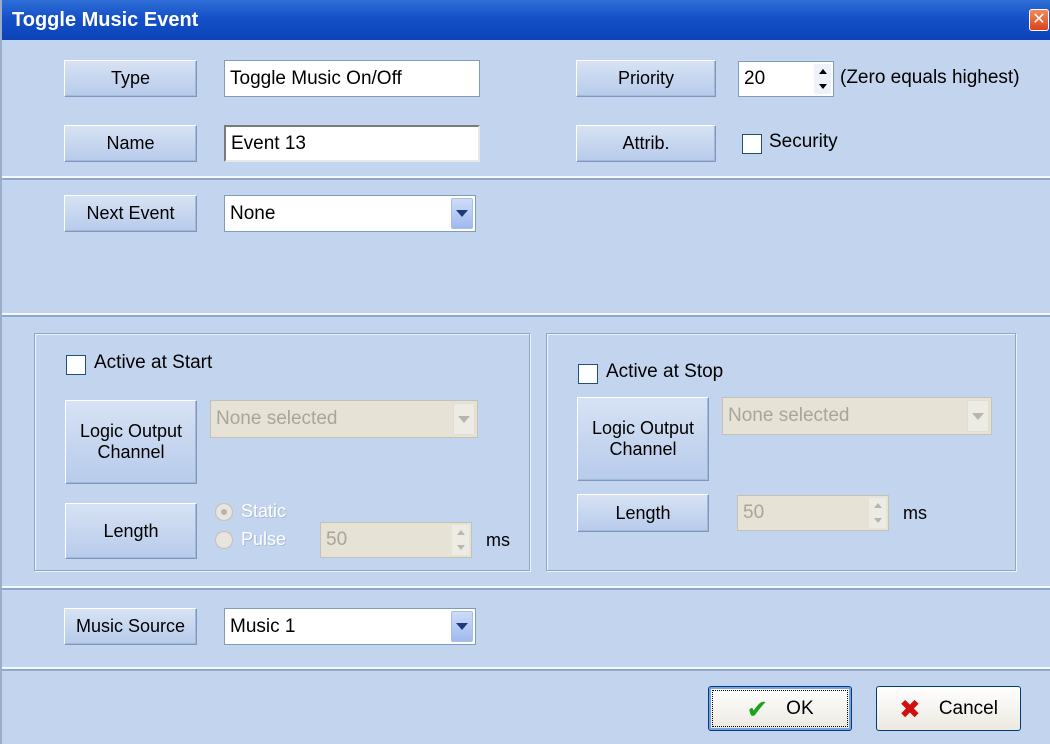 The width and height of the screenshot is (1050, 744). Describe the element at coordinates (396, 540) in the screenshot. I see `start-length-stepper: 50` at that location.